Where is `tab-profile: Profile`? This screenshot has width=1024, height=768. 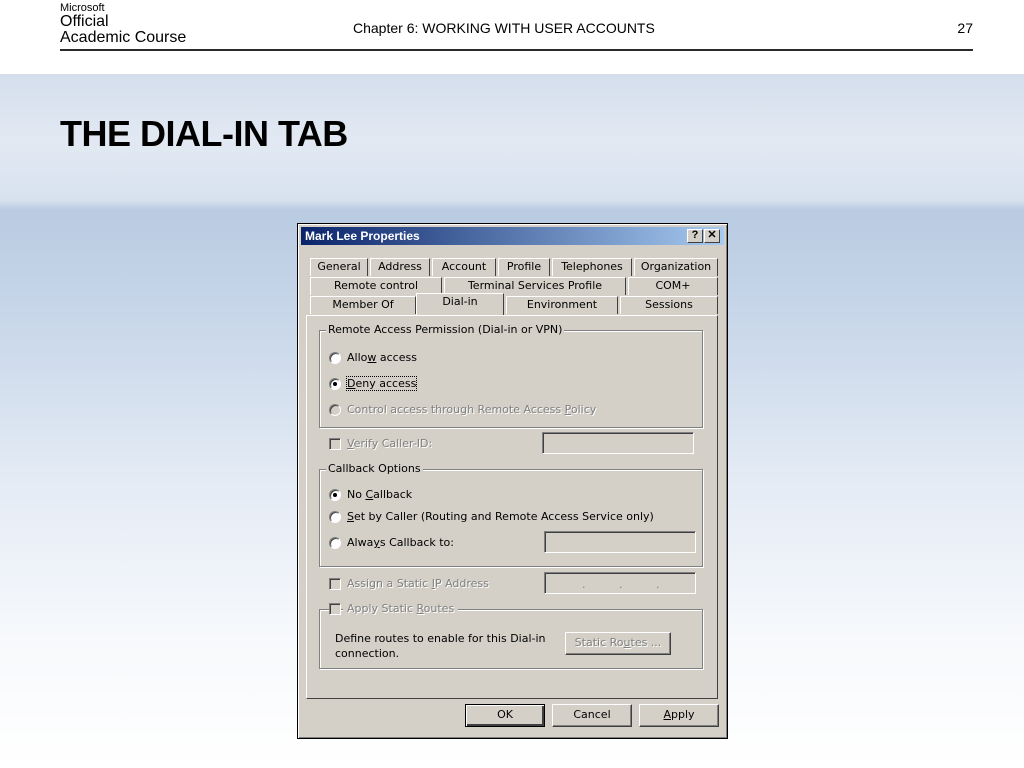
tab-profile: Profile is located at coordinates (524, 267).